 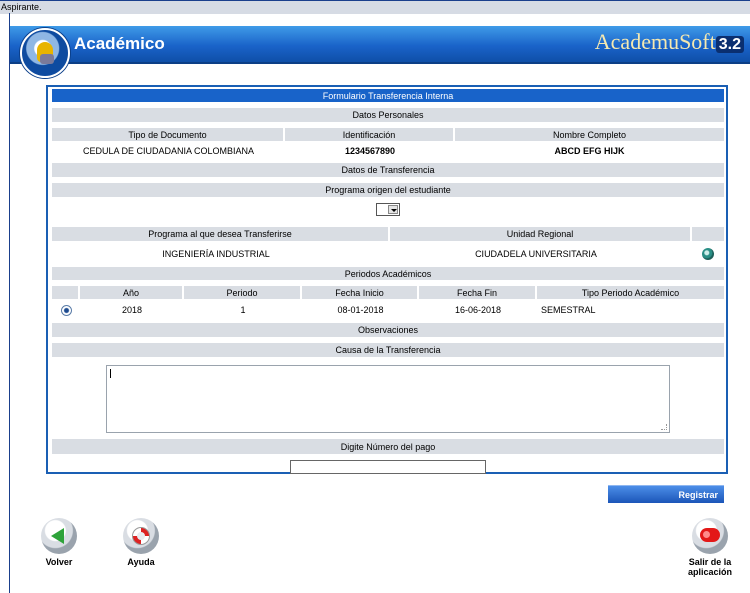 I want to click on header-end-date: Fecha Fin, so click(x=478, y=292).